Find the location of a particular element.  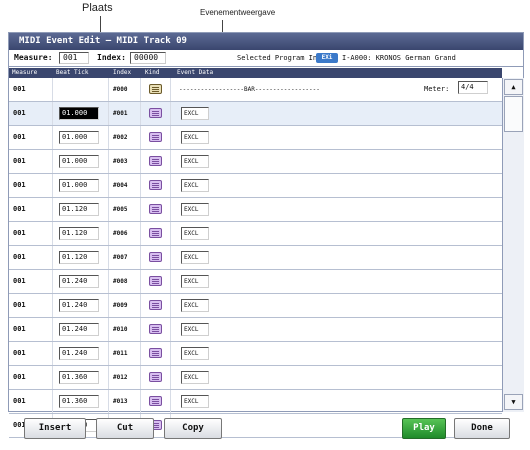

table-row: 001 01.000 #004 EXCL is located at coordinates (255, 186).